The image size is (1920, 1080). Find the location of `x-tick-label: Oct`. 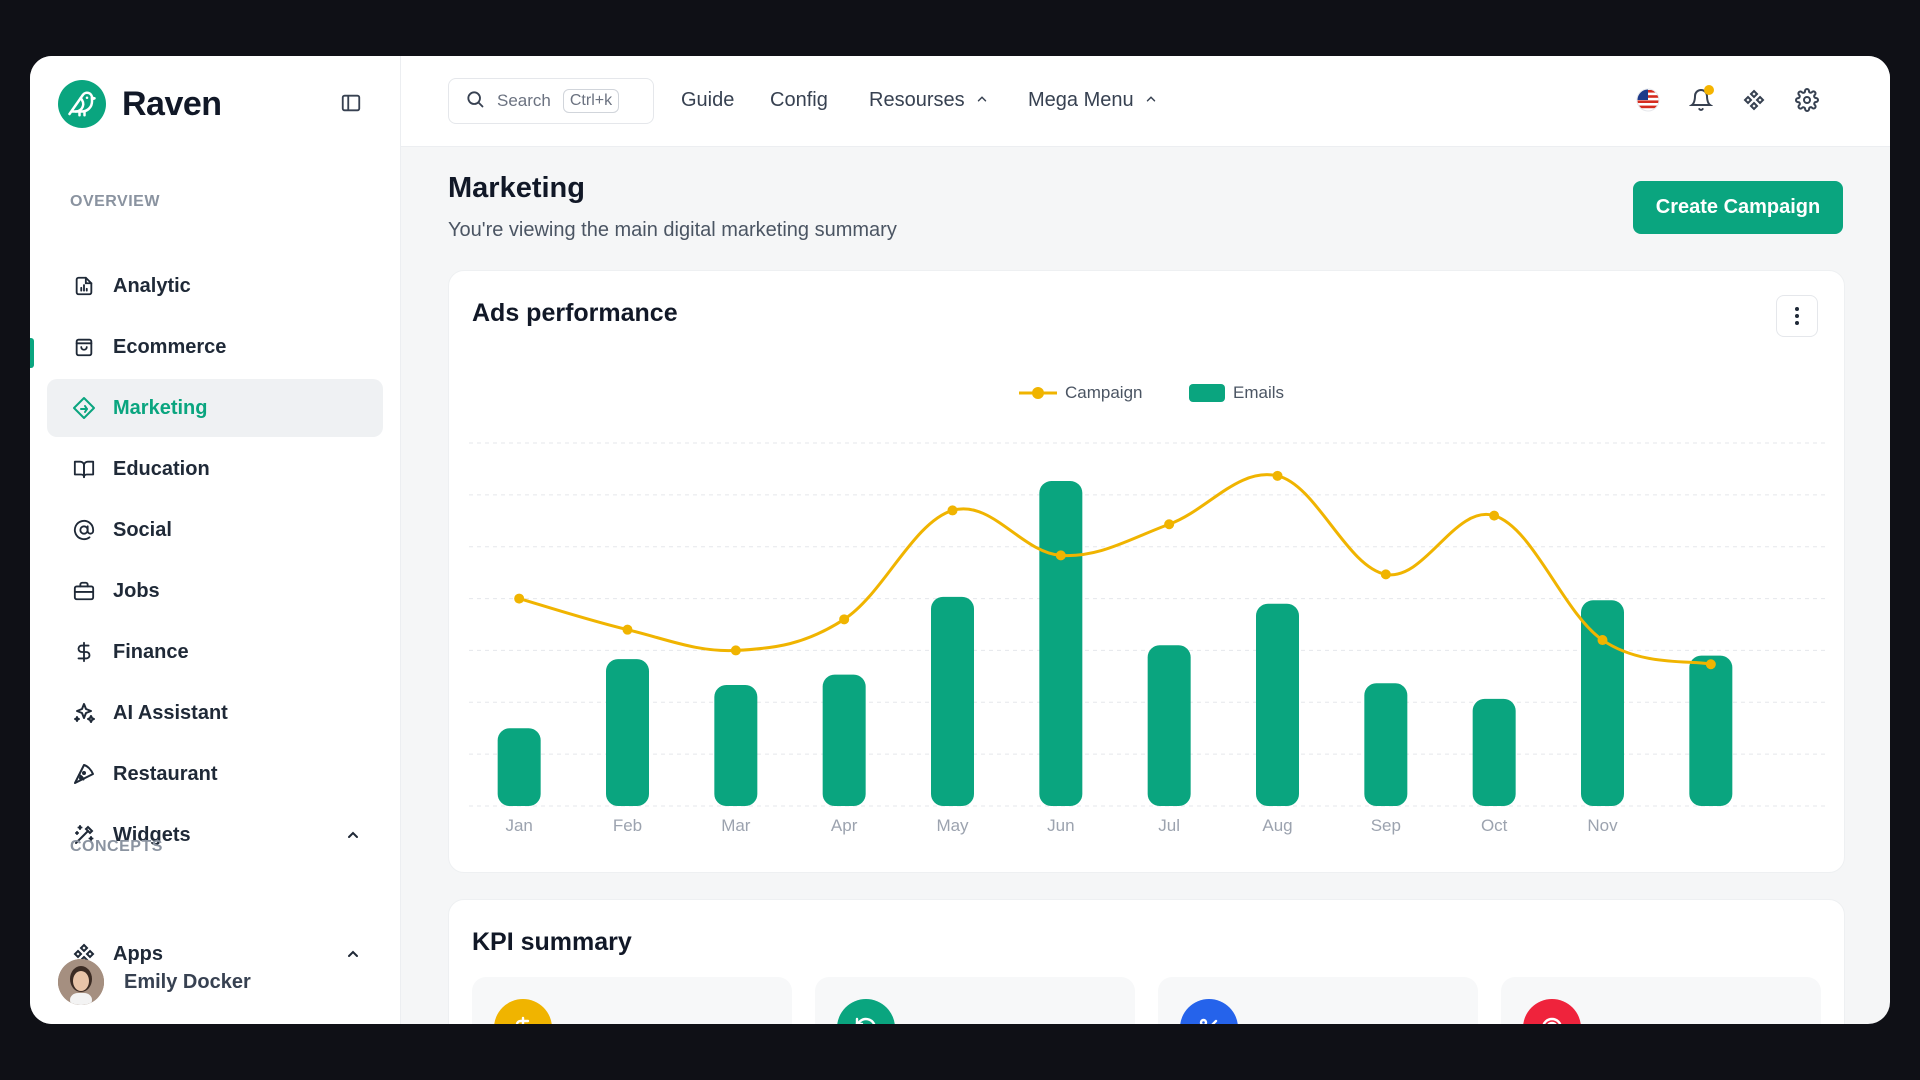

x-tick-label: Oct is located at coordinates (1494, 825).